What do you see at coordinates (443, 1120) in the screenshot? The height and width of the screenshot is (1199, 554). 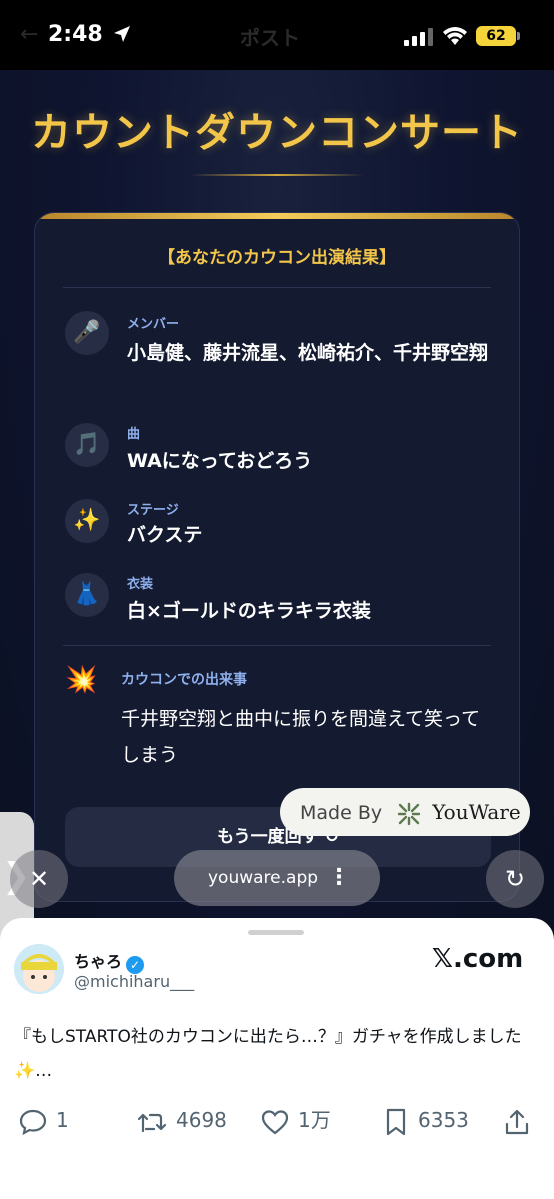 I see `bookmark-count: 6353` at bounding box center [443, 1120].